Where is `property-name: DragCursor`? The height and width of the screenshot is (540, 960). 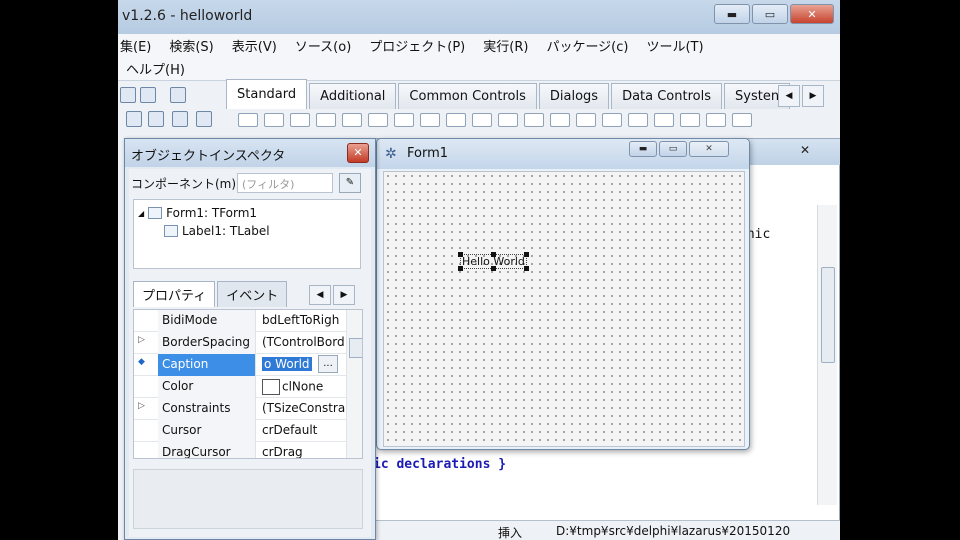 property-name: DragCursor is located at coordinates (207, 450).